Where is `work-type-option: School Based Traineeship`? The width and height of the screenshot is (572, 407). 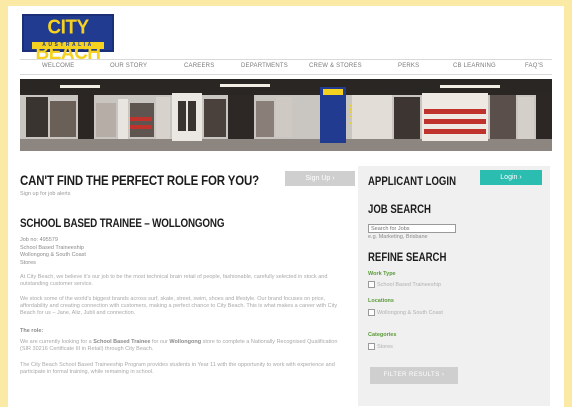
work-type-option: School Based Traineeship is located at coordinates (404, 284).